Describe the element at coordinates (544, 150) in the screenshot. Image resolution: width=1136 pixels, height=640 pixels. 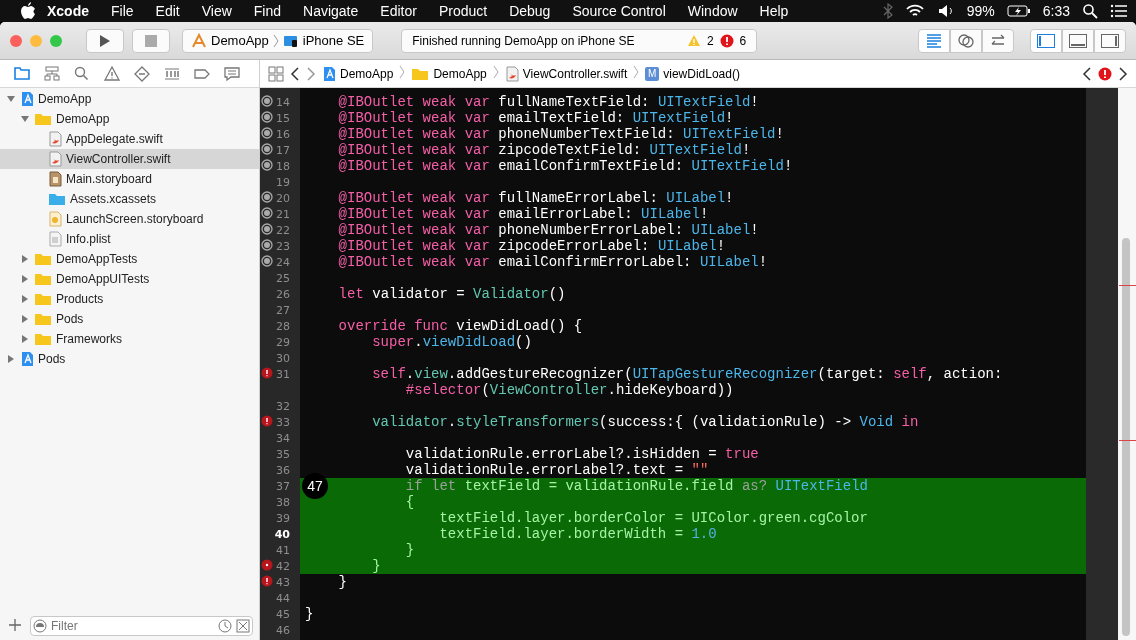
I see `code-line: @IBOutlet weak var zipcodeTextField: UITextField!` at that location.